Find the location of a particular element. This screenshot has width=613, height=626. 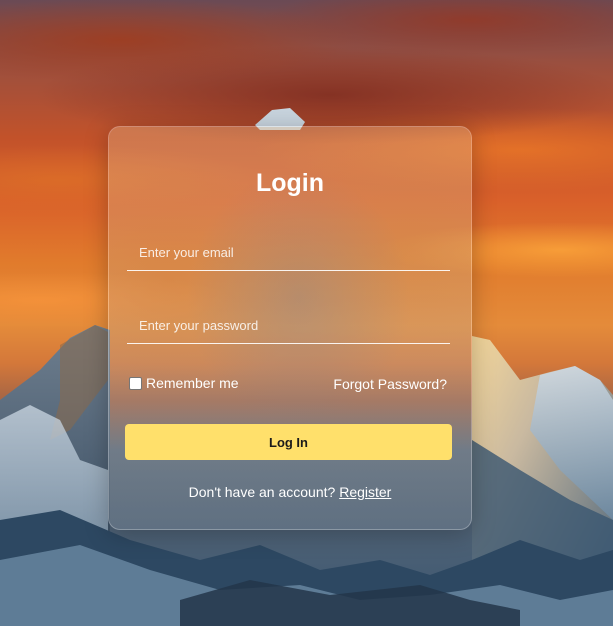

remember-me-option: Remember me is located at coordinates (184, 383).